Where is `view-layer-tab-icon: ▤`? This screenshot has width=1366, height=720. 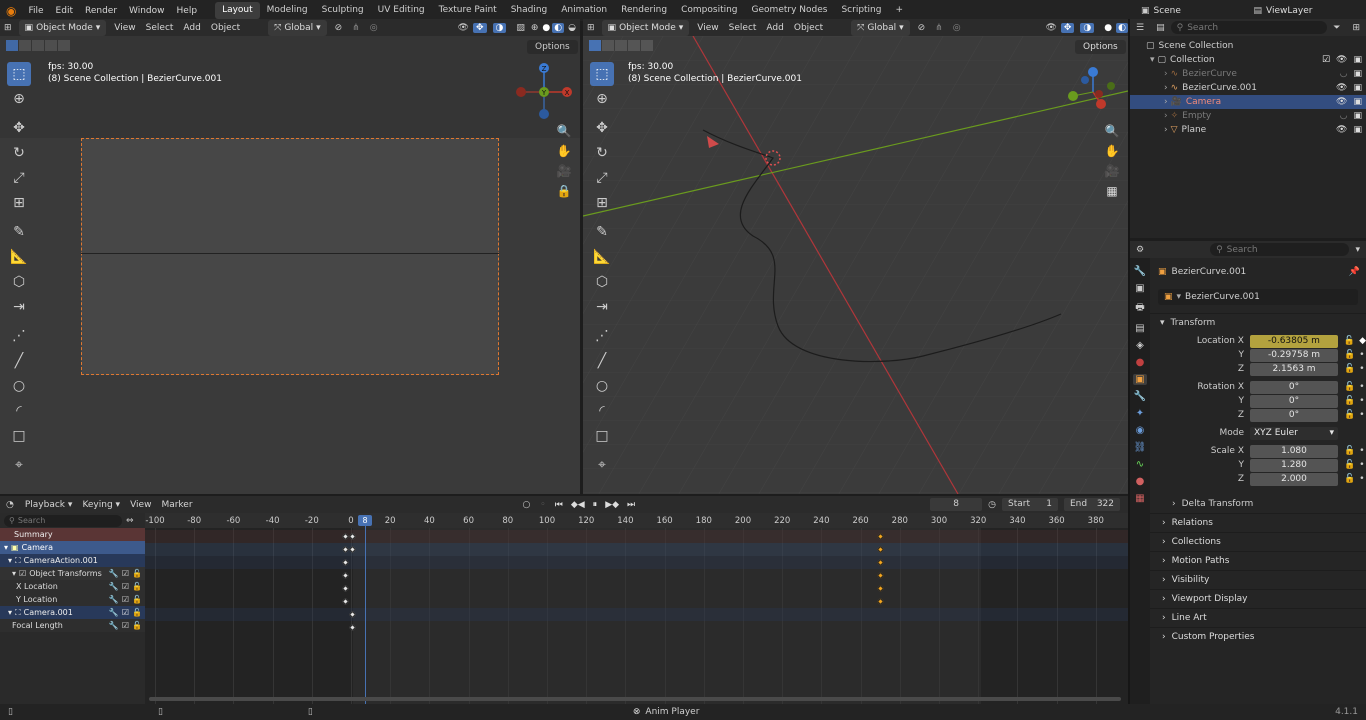 view-layer-tab-icon: ▤ is located at coordinates (1139, 328).